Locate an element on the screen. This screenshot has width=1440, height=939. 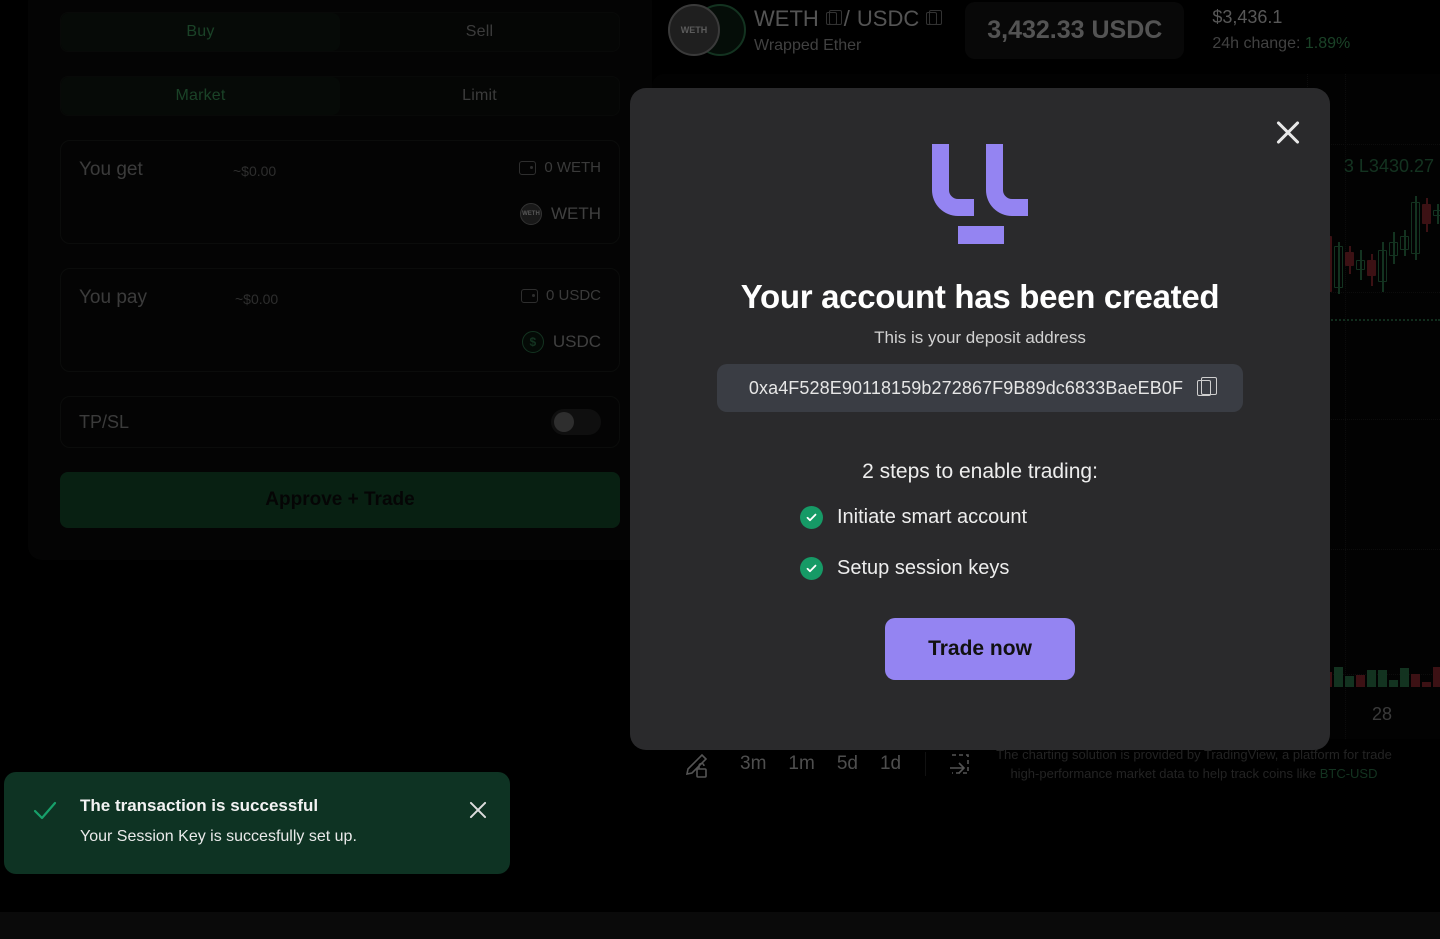
deposit-address-label: This is your deposit address is located at coordinates (980, 337).